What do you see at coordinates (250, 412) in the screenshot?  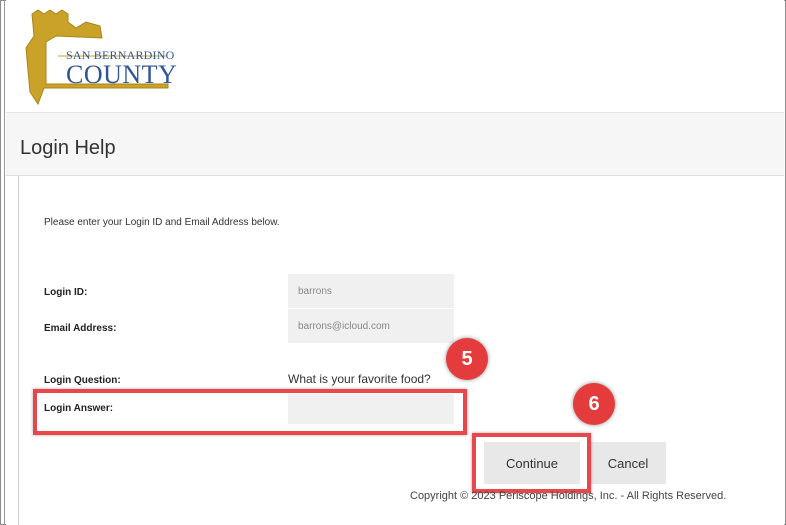 I see `login-answer-highlight` at bounding box center [250, 412].